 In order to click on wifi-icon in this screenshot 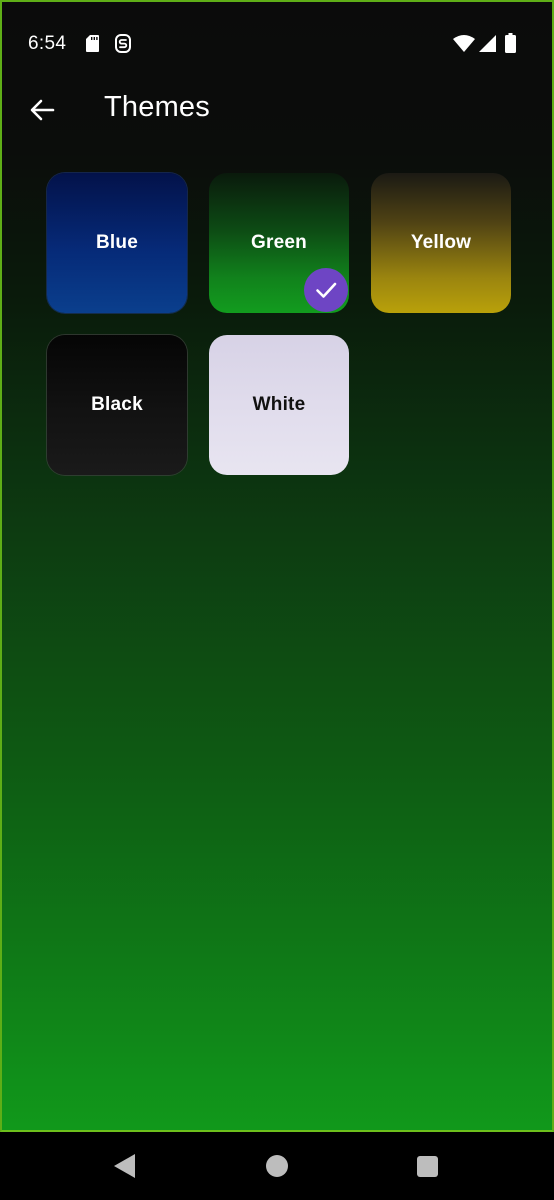, I will do `click(464, 43)`.